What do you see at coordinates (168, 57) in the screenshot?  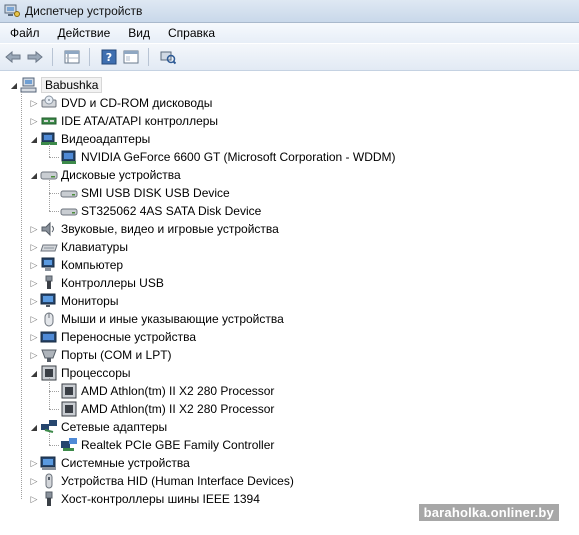 I see `scan-hardware-icon` at bounding box center [168, 57].